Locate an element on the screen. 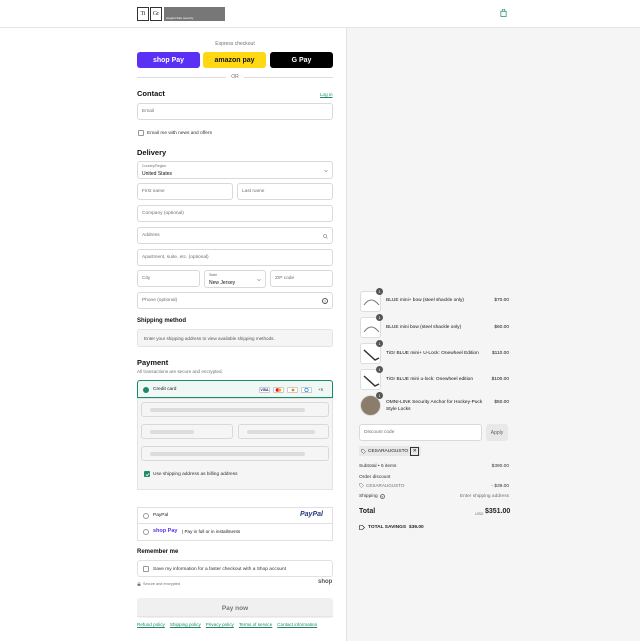 The width and height of the screenshot is (640, 641). paypal-logo: PayPal is located at coordinates (311, 514).